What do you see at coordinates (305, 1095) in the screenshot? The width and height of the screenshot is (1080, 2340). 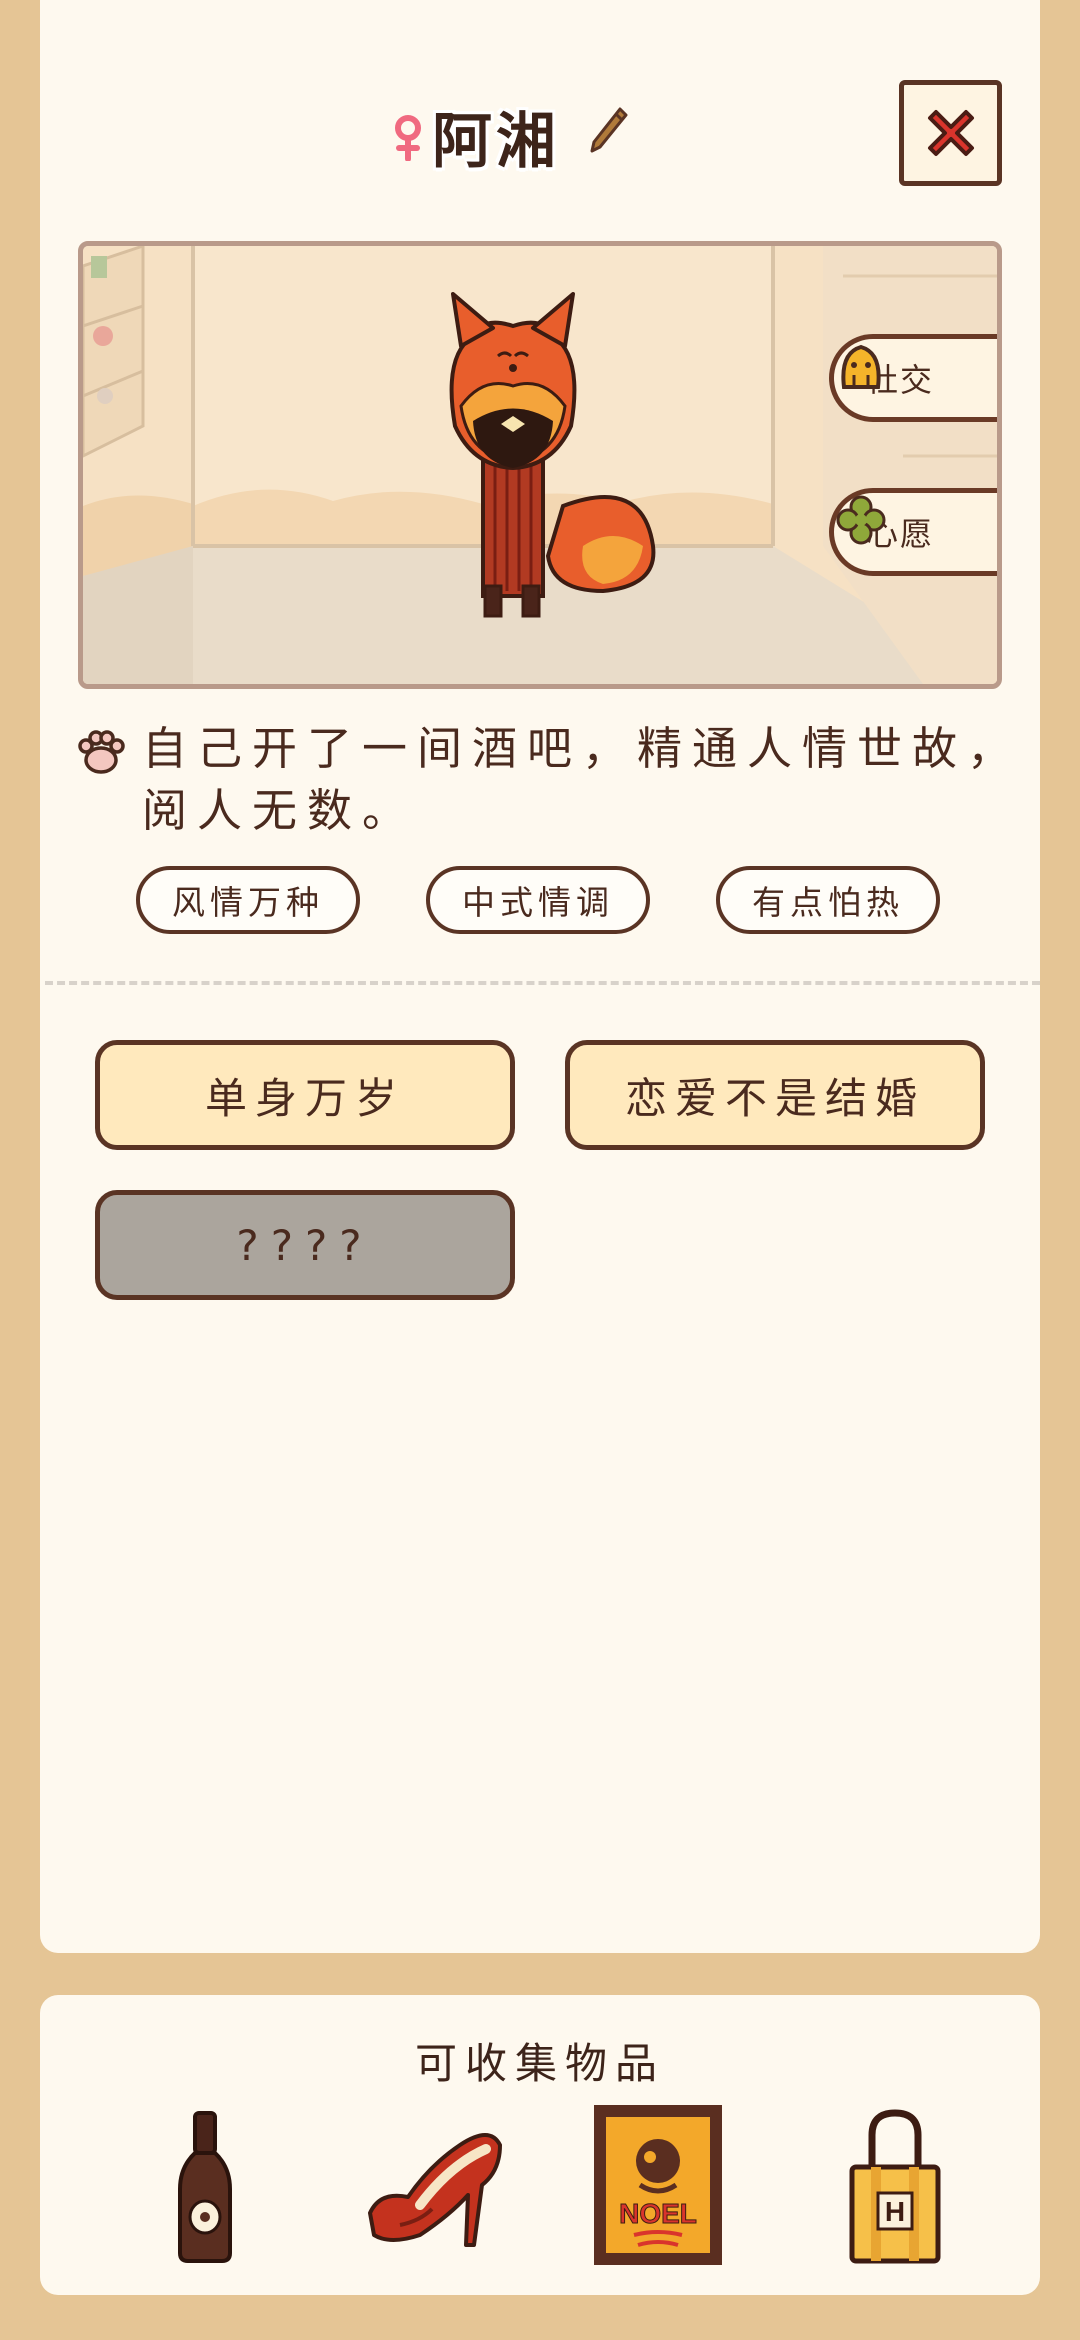 I see `option-button: 单身万岁` at bounding box center [305, 1095].